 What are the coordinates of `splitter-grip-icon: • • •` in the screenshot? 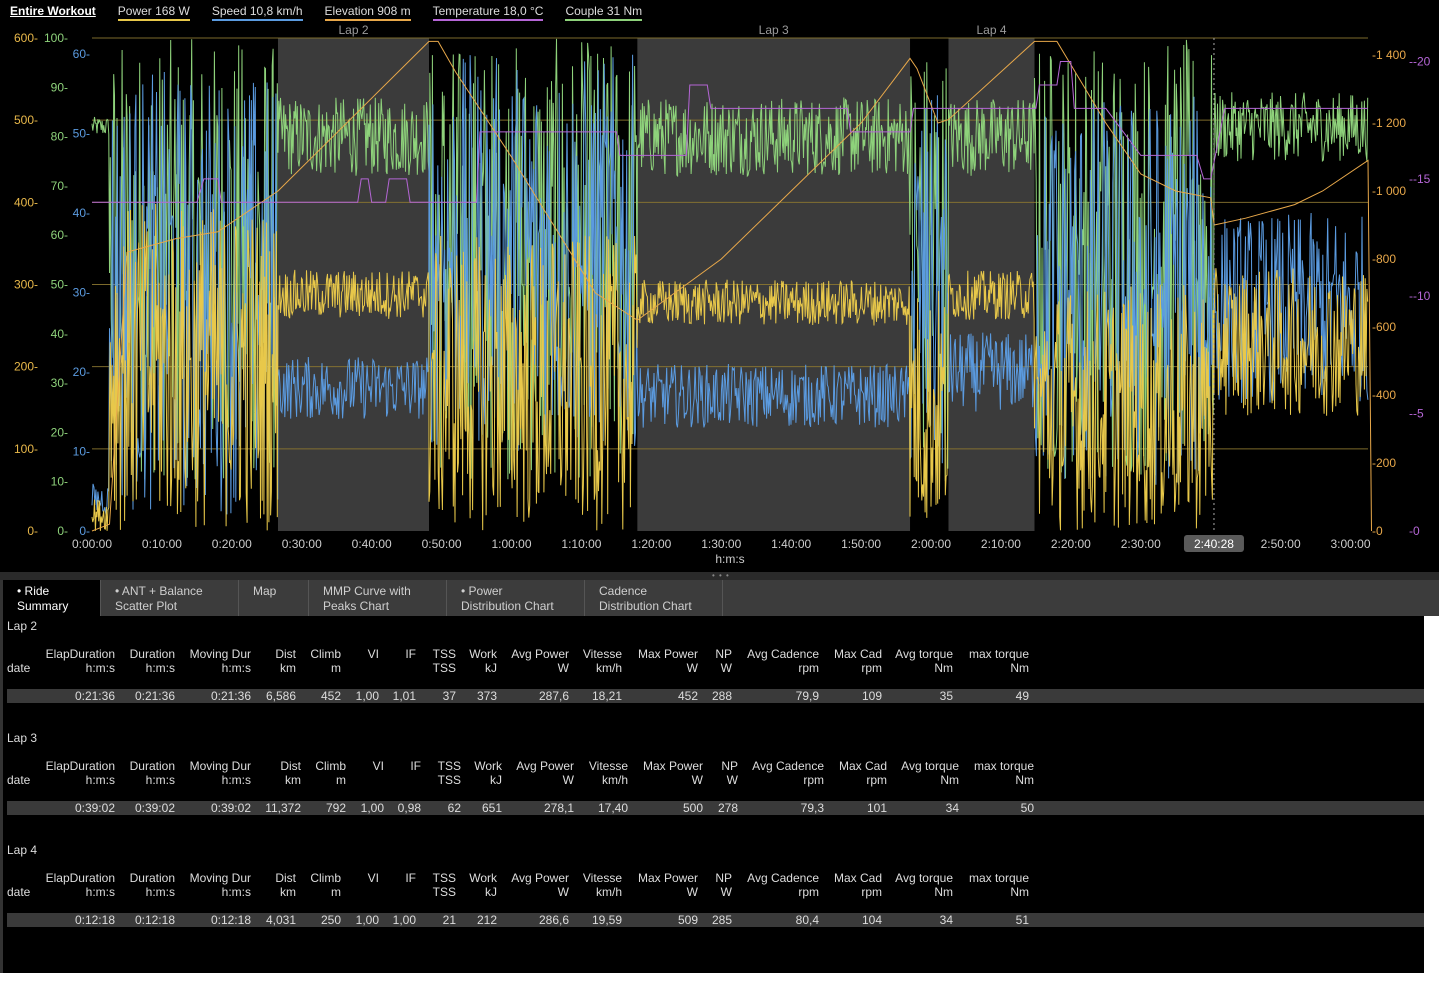 It's located at (721, 576).